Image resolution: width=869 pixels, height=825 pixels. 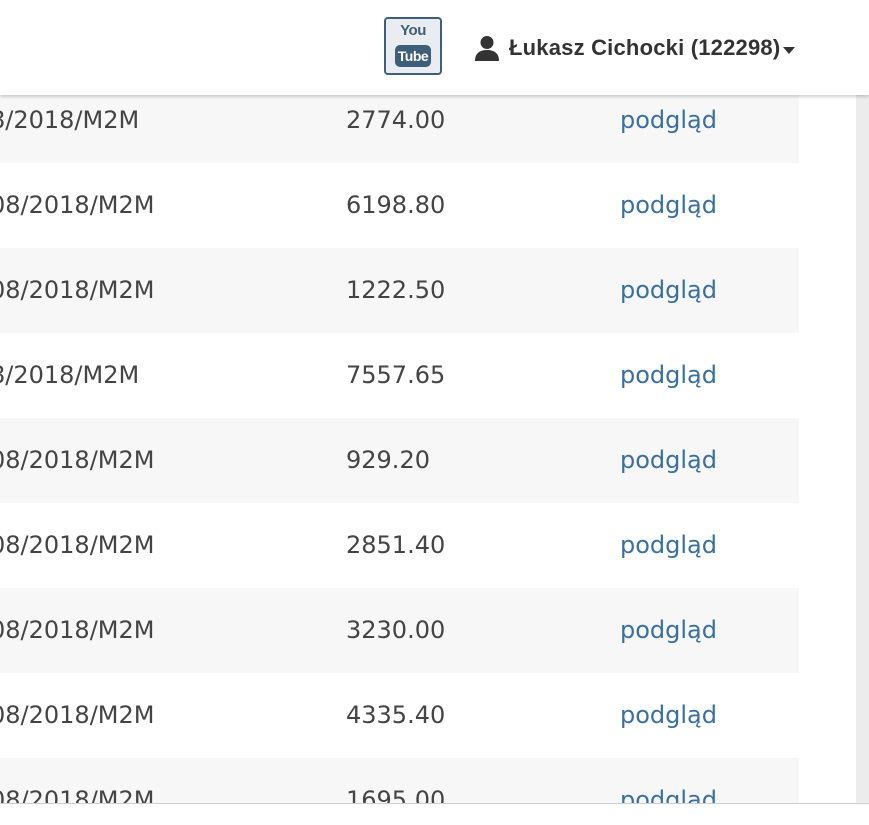 I want to click on invoice-amount: 3230.00, so click(x=396, y=630).